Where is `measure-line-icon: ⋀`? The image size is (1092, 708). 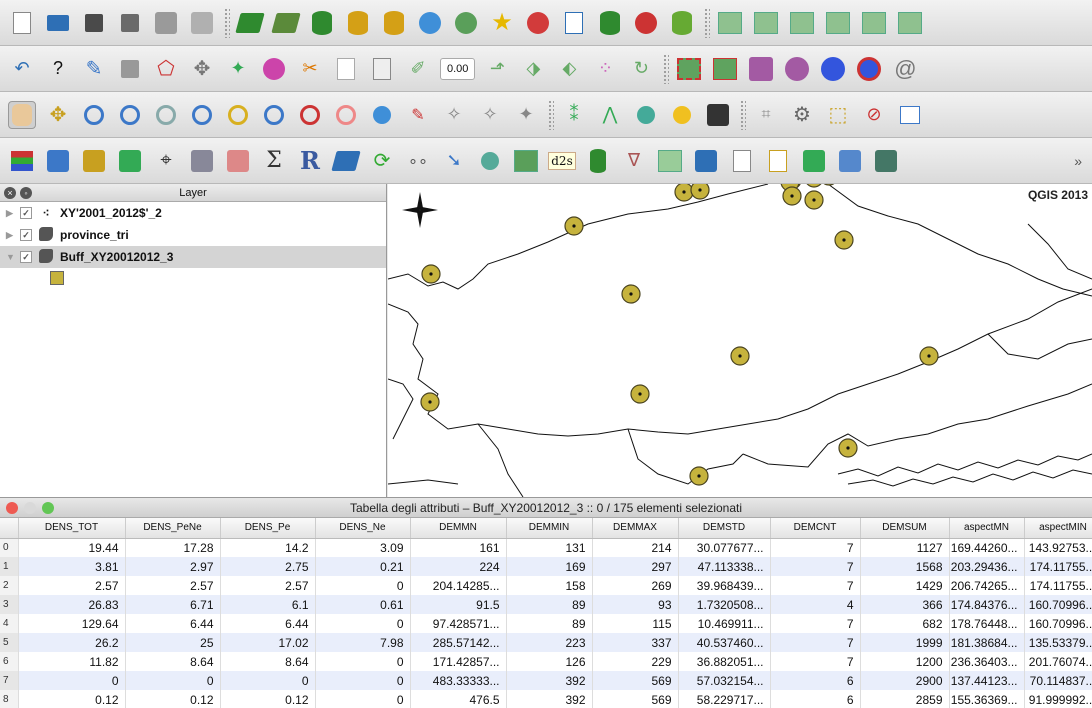 measure-line-icon: ⋀ is located at coordinates (610, 115).